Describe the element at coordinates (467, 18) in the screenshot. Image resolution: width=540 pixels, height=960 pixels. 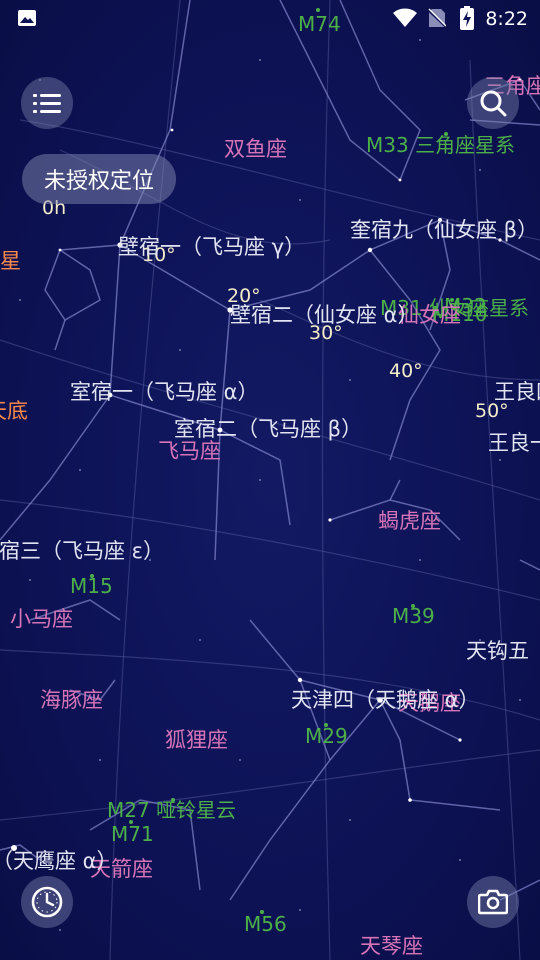
I see `battery-charging-icon` at that location.